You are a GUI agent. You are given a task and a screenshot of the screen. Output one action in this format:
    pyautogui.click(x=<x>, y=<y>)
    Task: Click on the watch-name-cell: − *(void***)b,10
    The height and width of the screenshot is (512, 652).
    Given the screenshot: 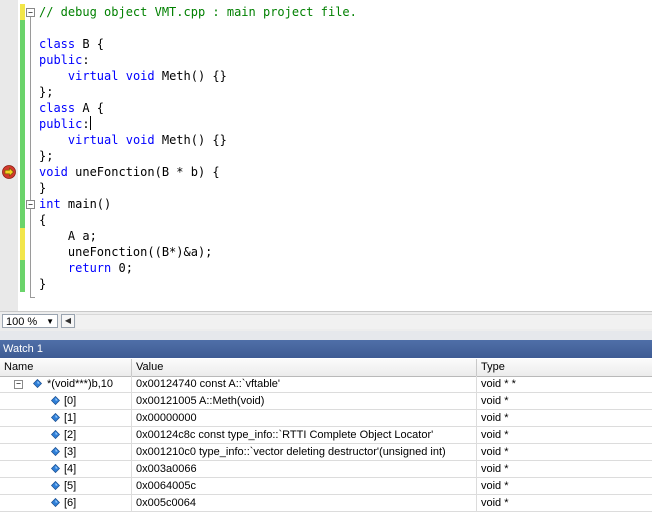 What is the action you would take?
    pyautogui.click(x=66, y=384)
    